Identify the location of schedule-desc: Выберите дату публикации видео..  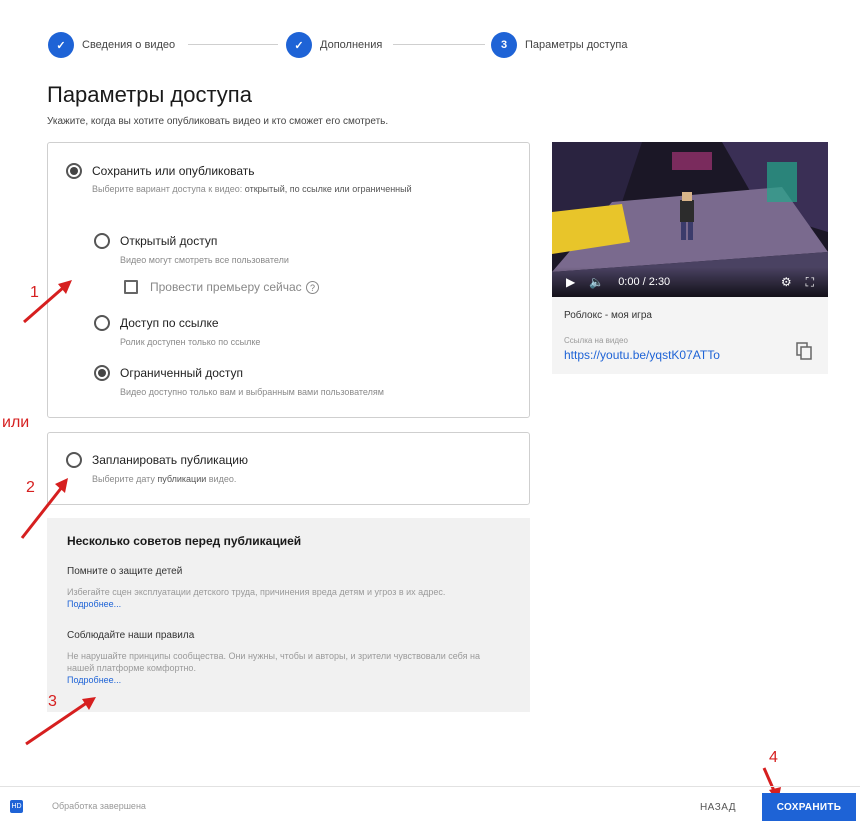
(164, 479).